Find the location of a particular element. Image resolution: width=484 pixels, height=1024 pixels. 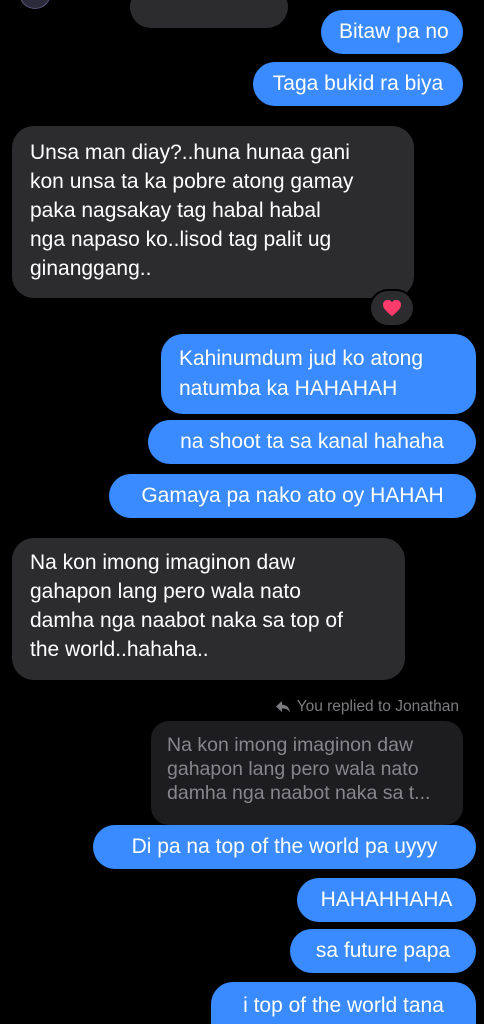

message-text: the world..hahaha.. is located at coordinates (119, 649).